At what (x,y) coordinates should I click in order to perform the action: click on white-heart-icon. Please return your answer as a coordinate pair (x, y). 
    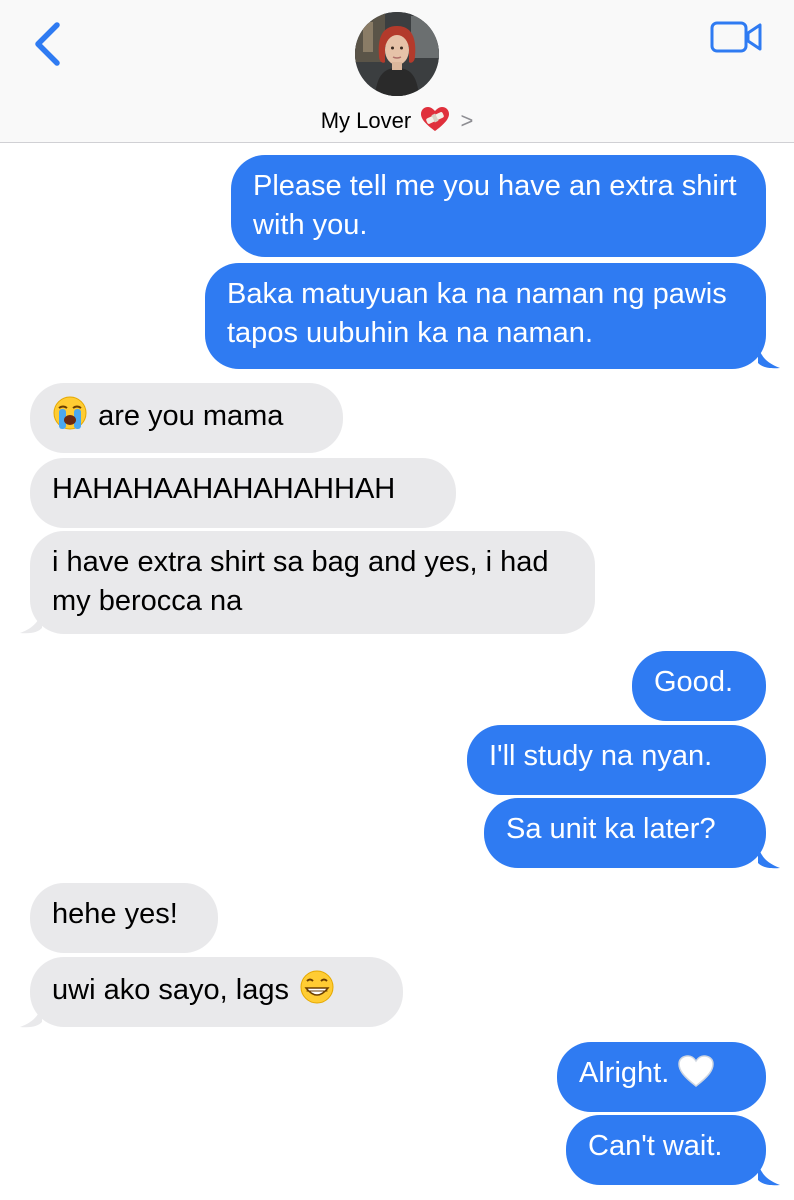
    Looking at the image, I should click on (696, 1076).